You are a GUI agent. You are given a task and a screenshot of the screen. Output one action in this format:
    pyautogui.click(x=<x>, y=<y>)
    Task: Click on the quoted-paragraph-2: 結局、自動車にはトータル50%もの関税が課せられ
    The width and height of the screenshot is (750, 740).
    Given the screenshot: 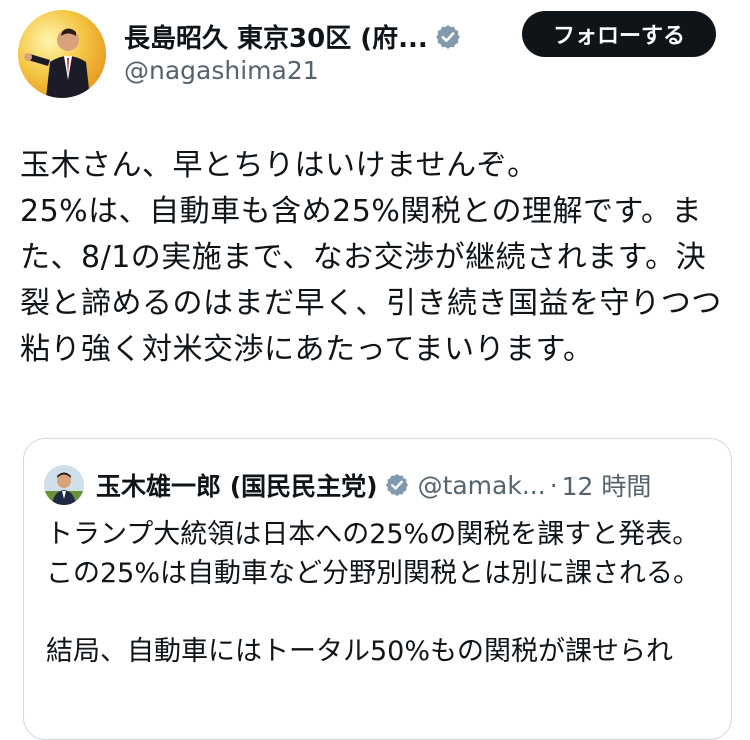 What is the action you would take?
    pyautogui.click(x=360, y=651)
    